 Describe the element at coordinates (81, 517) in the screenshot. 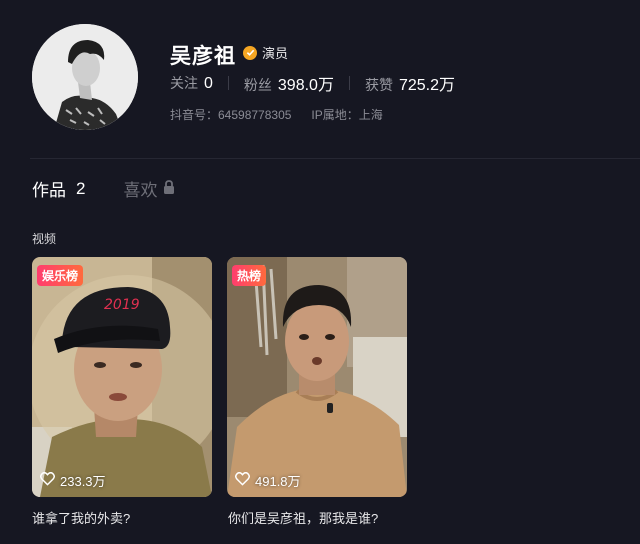

I see `video-caption: 谁拿了我的外卖?` at that location.